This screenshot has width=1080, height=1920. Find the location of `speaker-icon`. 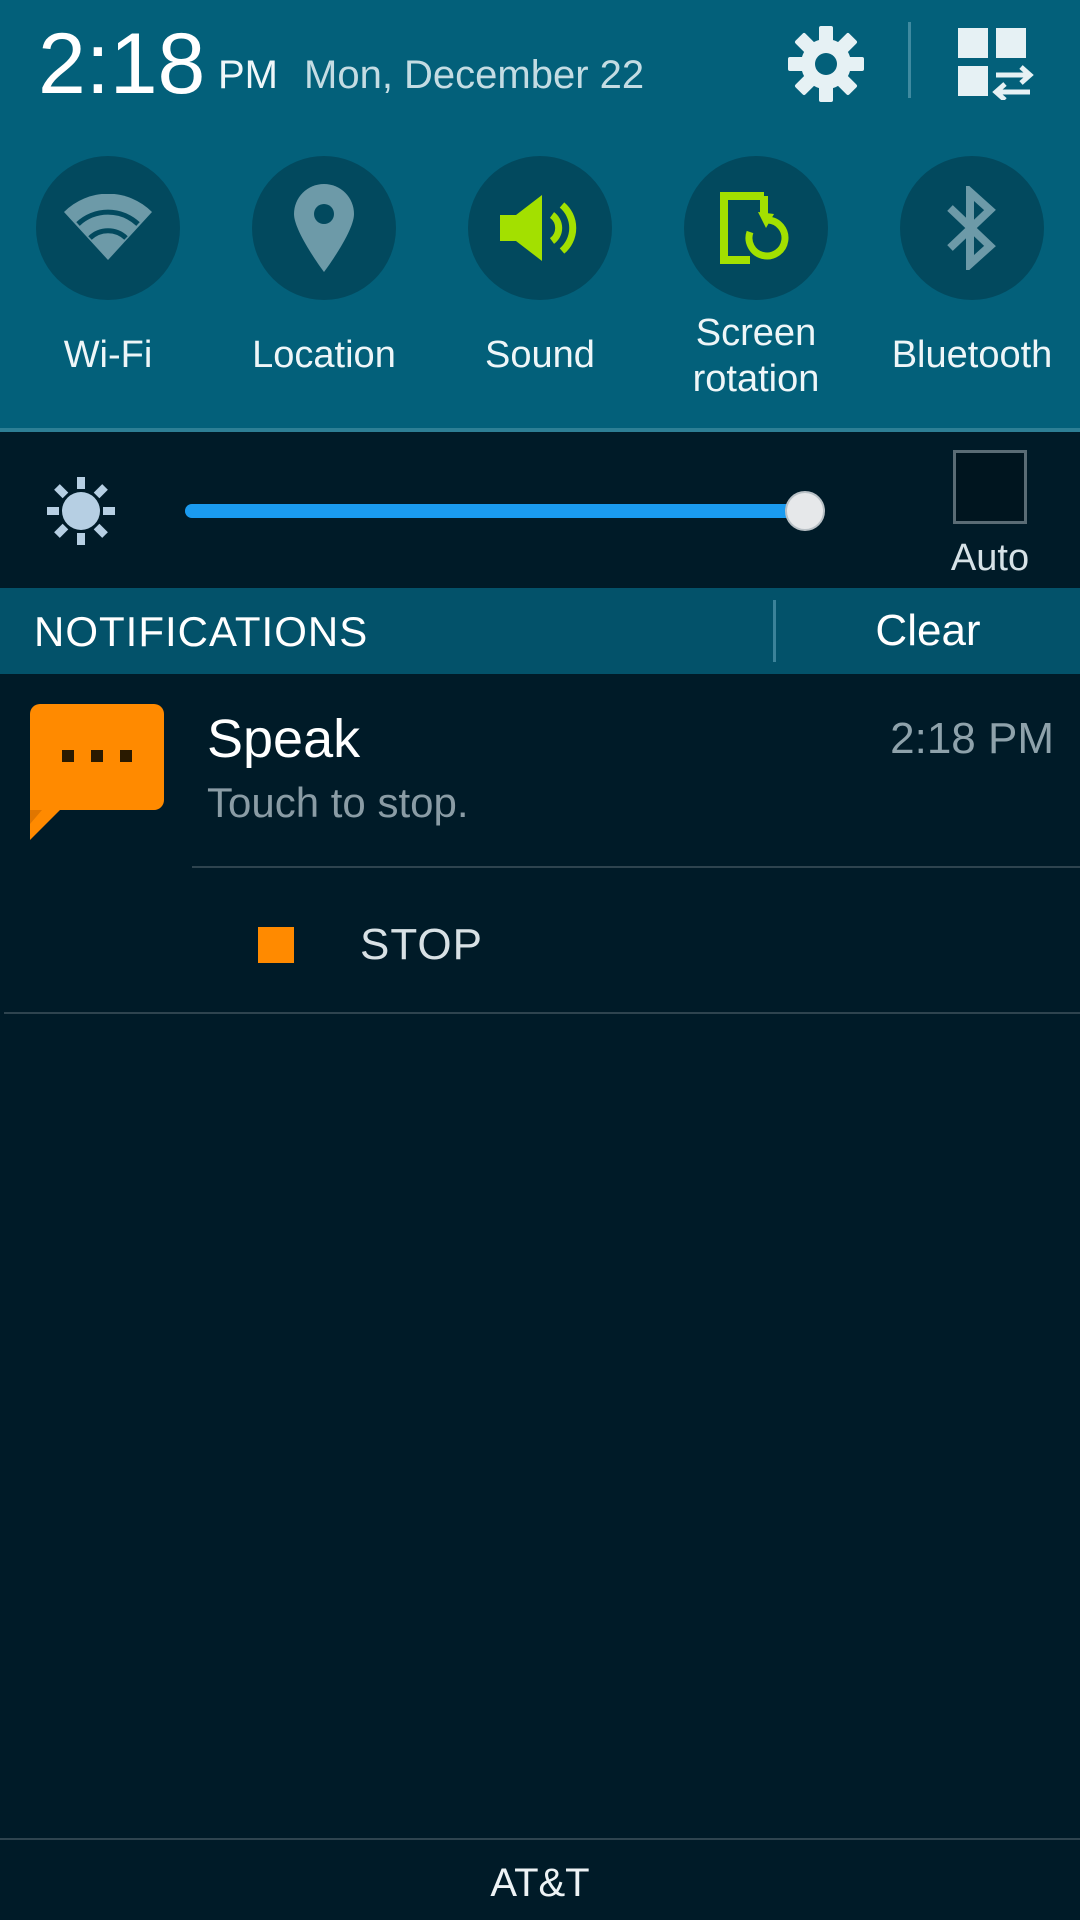

speaker-icon is located at coordinates (538, 228).